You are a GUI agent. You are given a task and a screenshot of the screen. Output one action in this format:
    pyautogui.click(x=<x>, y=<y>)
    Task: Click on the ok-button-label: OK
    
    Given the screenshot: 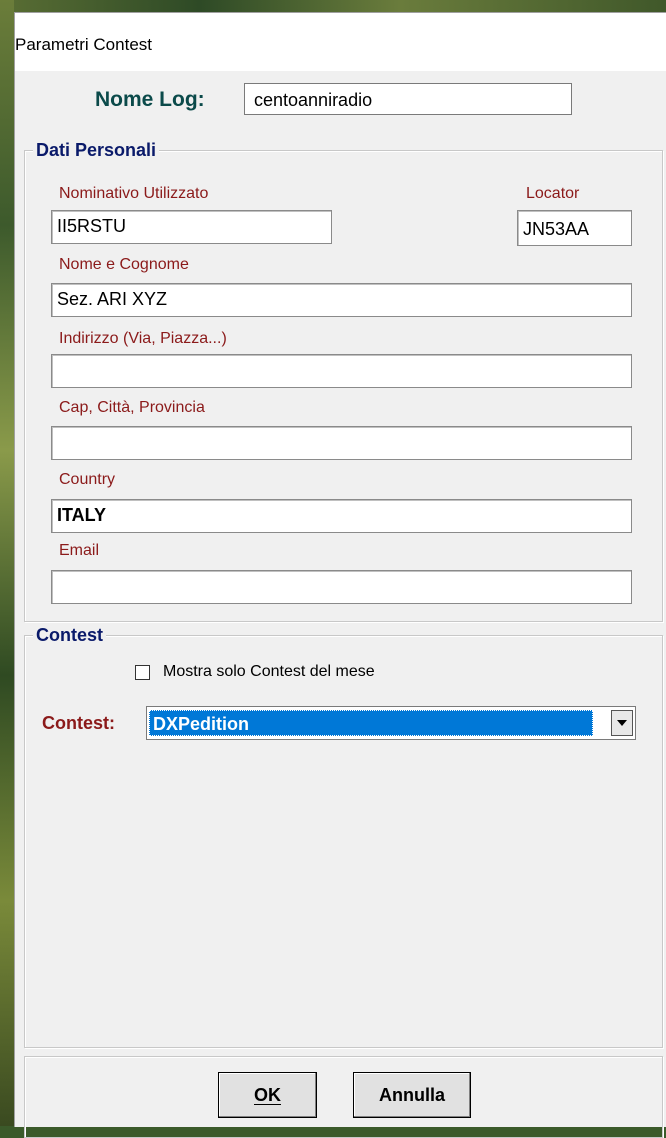 What is the action you would take?
    pyautogui.click(x=267, y=1094)
    